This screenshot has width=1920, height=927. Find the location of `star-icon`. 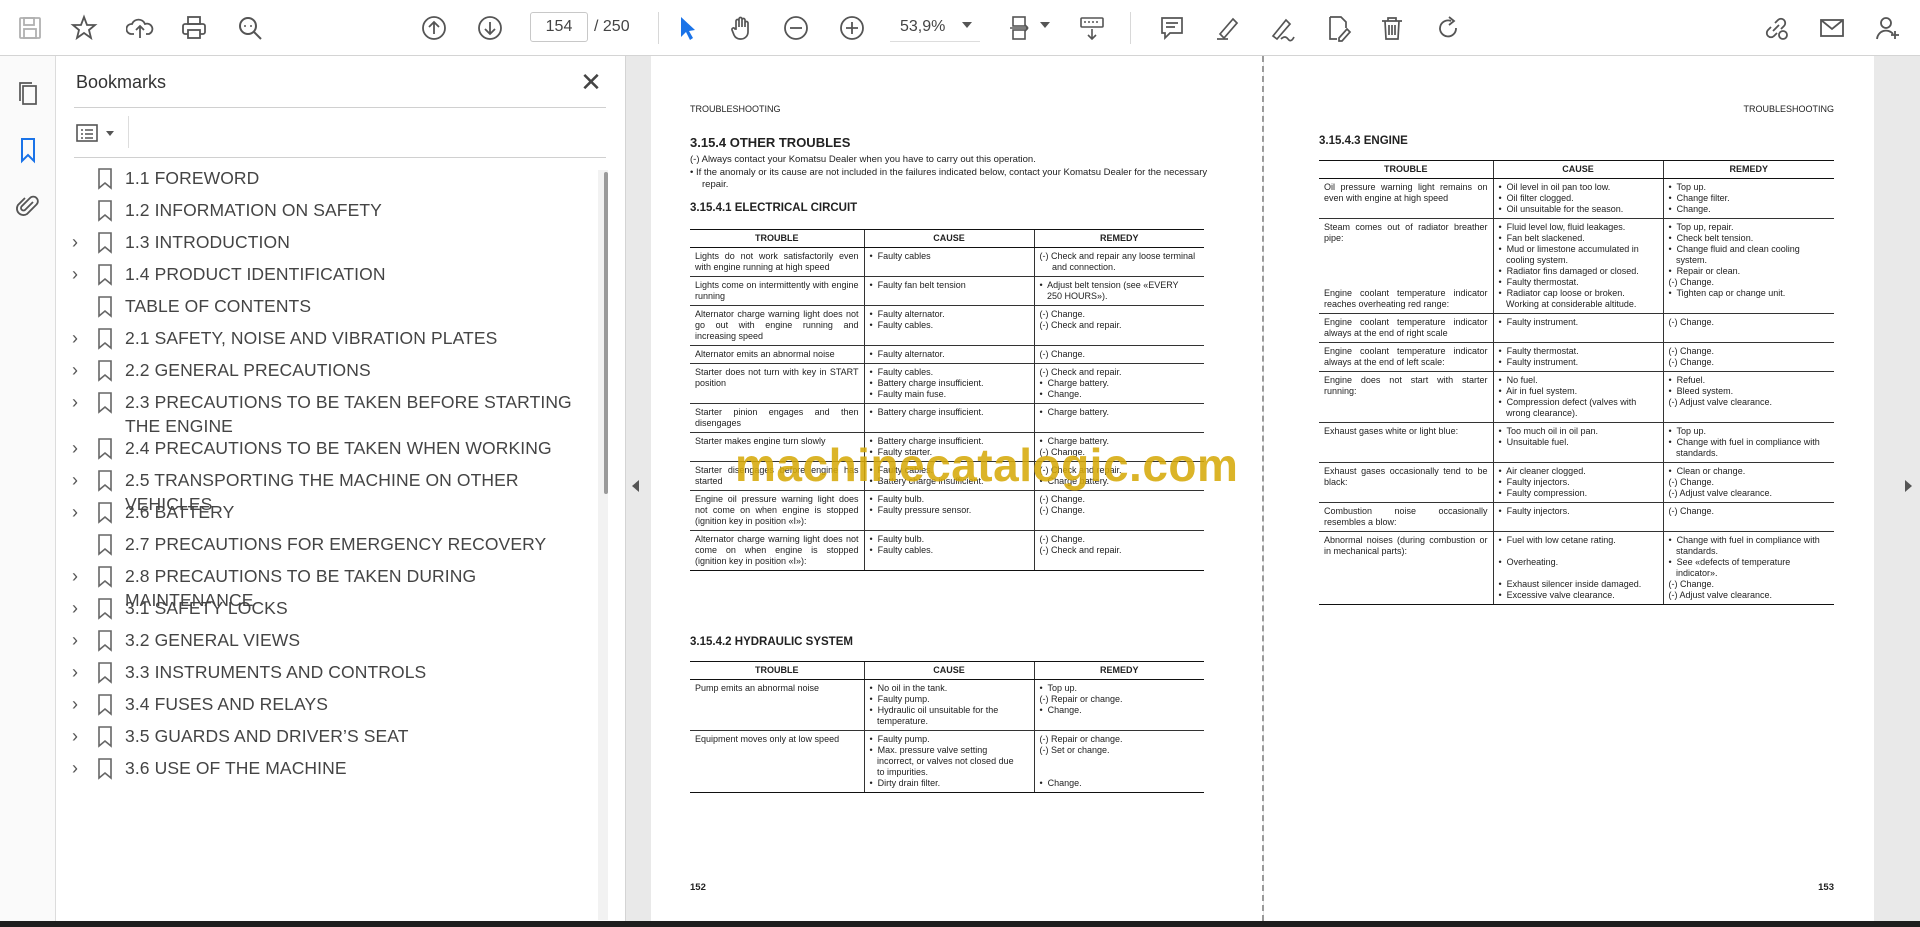

star-icon is located at coordinates (84, 28).